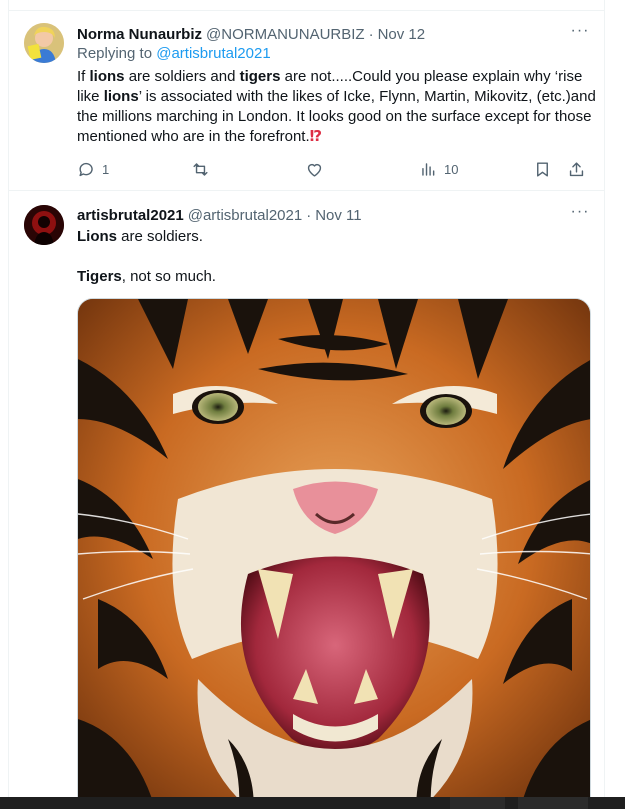  What do you see at coordinates (97, 236) in the screenshot?
I see `text-bold: Lions` at bounding box center [97, 236].